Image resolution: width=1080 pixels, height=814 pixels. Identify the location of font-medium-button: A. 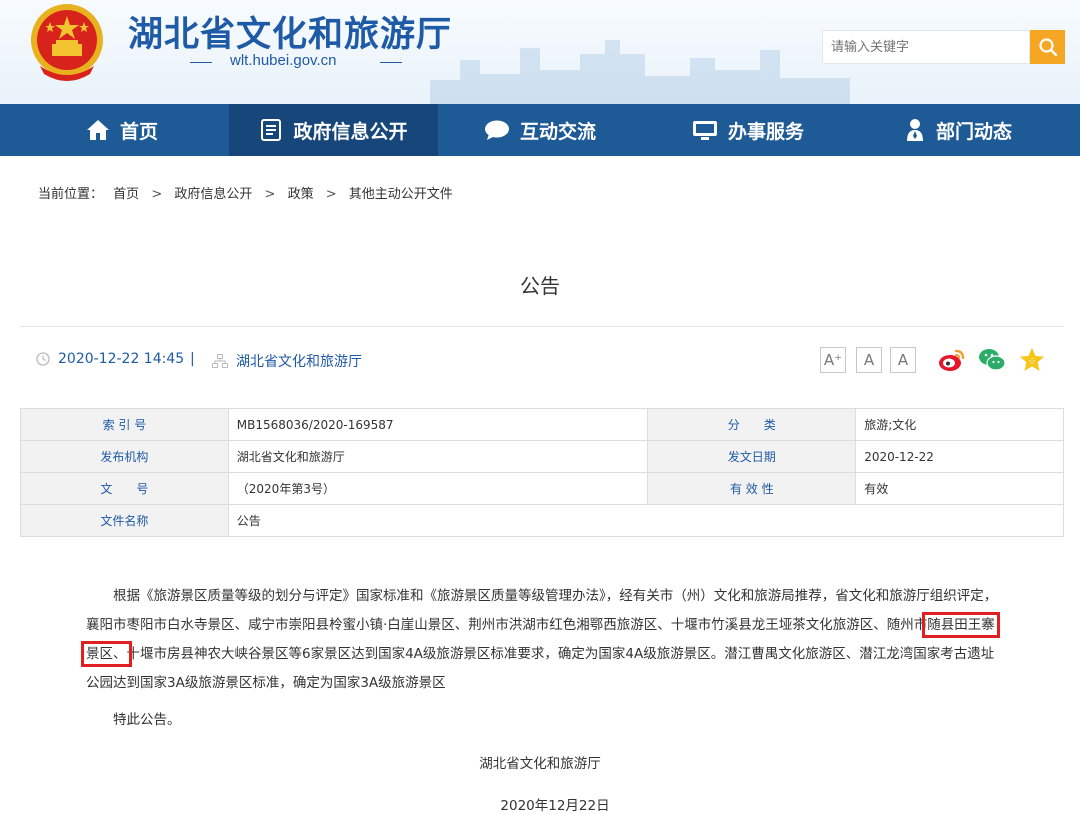
(869, 360).